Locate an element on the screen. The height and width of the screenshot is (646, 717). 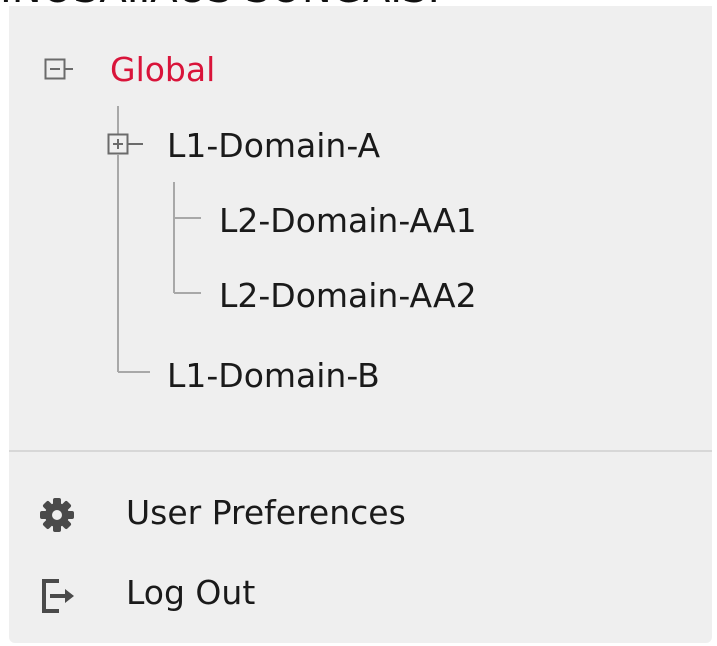
gear-icon is located at coordinates (57, 515).